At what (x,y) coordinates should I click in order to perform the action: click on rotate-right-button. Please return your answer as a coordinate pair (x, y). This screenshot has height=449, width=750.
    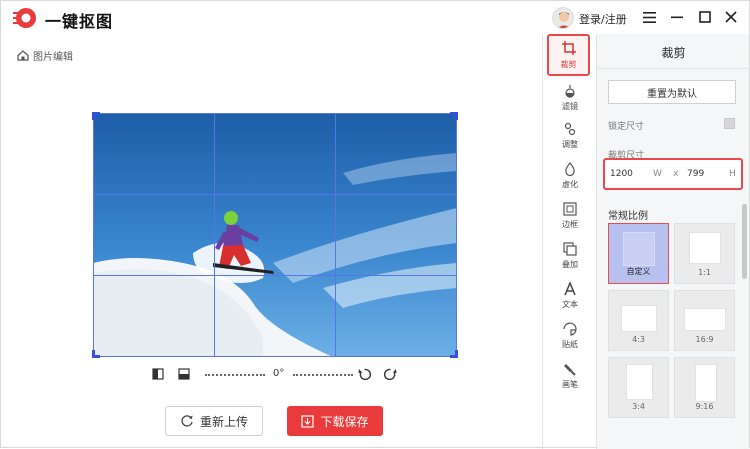
    Looking at the image, I should click on (390, 374).